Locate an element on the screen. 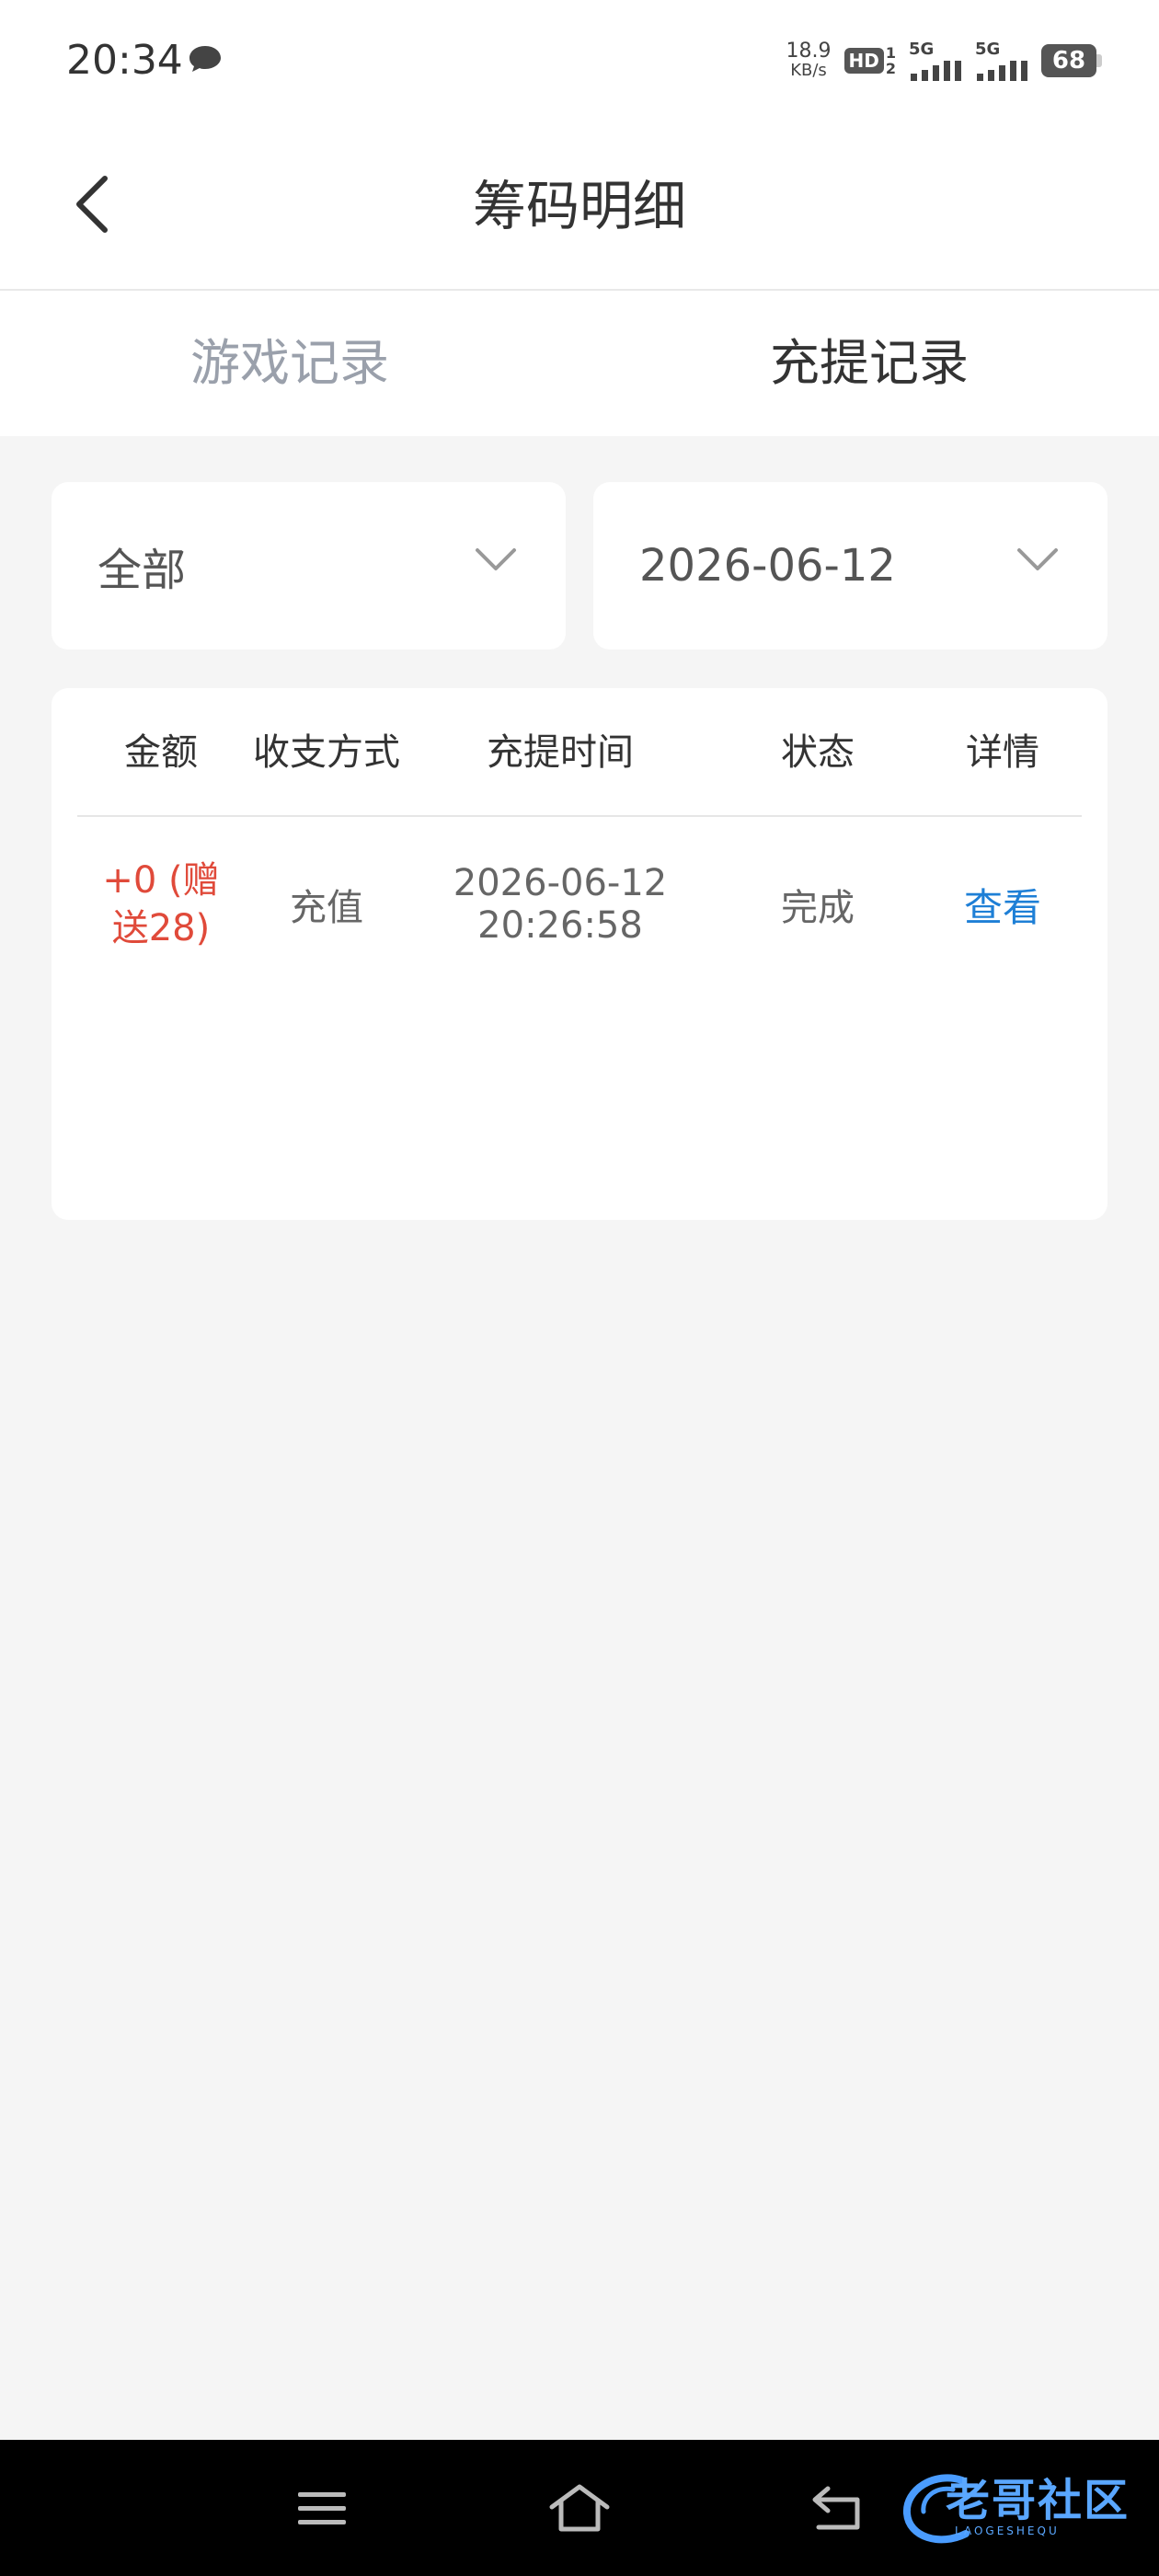 The height and width of the screenshot is (2576, 1159). hd-sub-bottom: 2 is located at coordinates (890, 68).